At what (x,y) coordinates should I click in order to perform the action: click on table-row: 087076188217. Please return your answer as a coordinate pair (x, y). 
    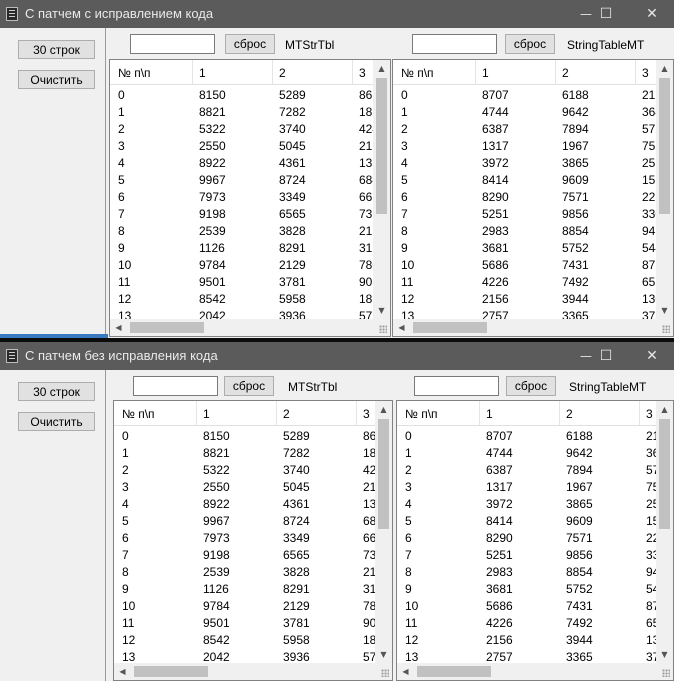
    Looking at the image, I should click on (533, 94).